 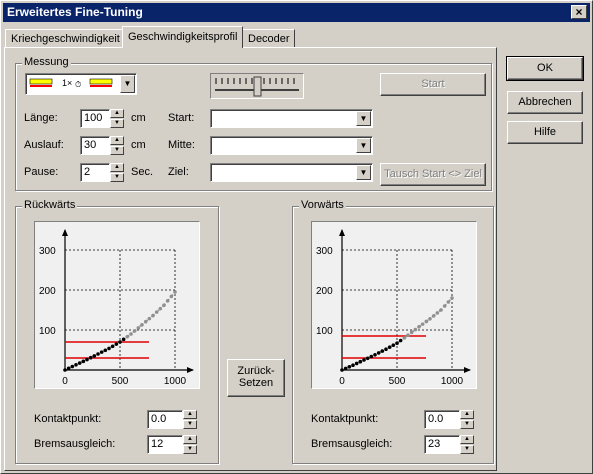 What do you see at coordinates (467, 419) in the screenshot?
I see `forward-contact-stepper: ▲ ▼` at bounding box center [467, 419].